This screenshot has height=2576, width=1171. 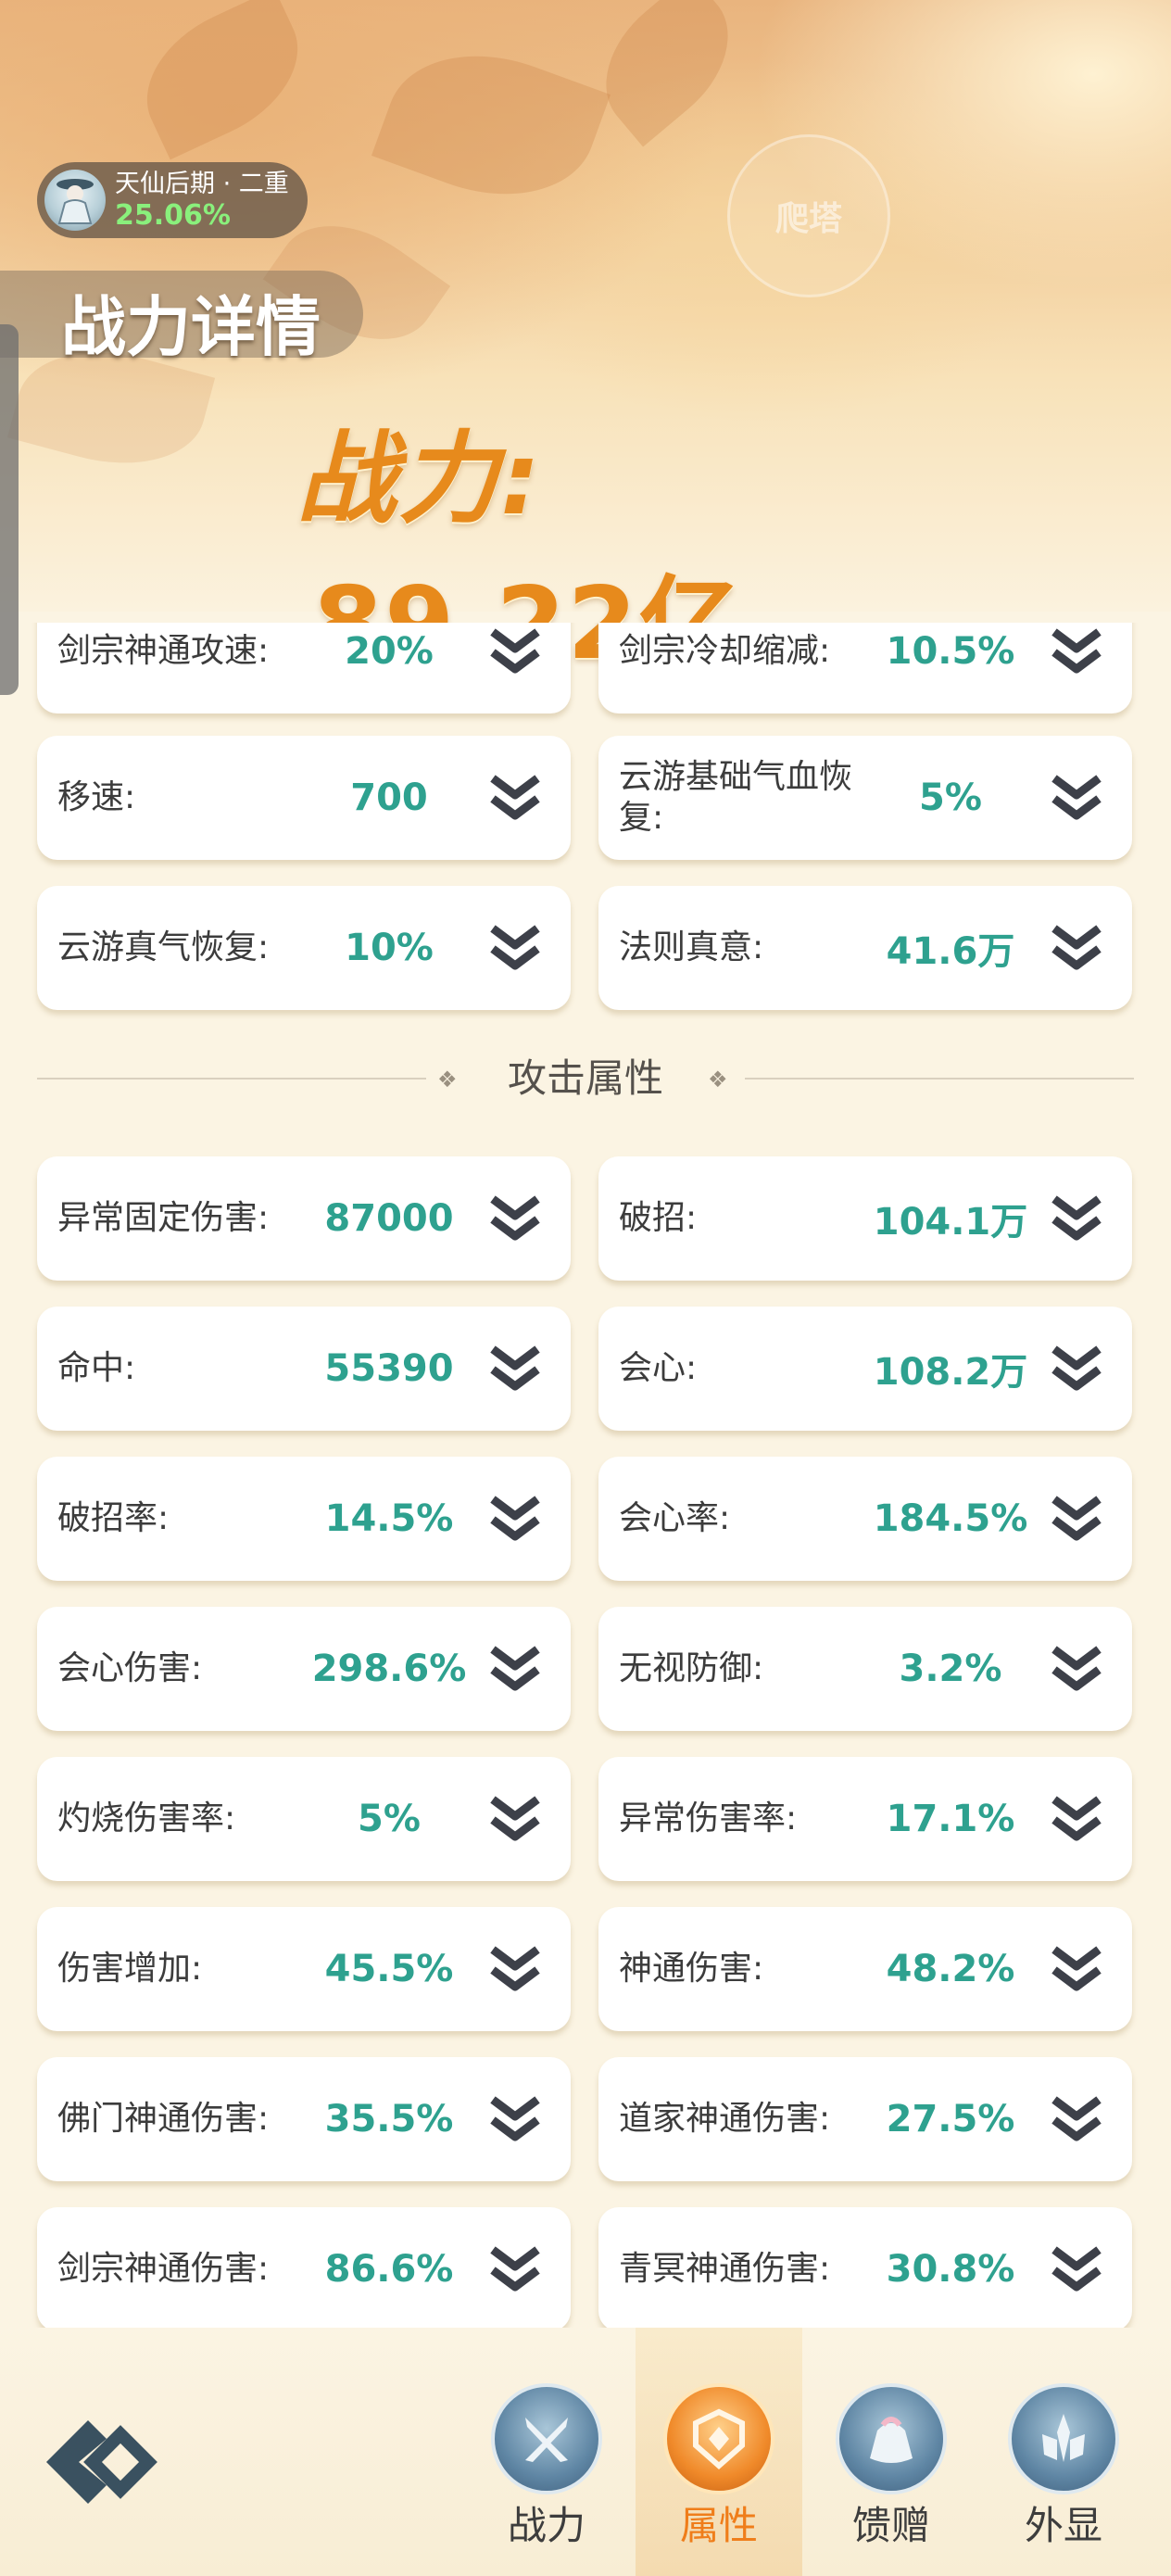 What do you see at coordinates (865, 1669) in the screenshot?
I see `stat-card: 无视防御: 3.2%` at bounding box center [865, 1669].